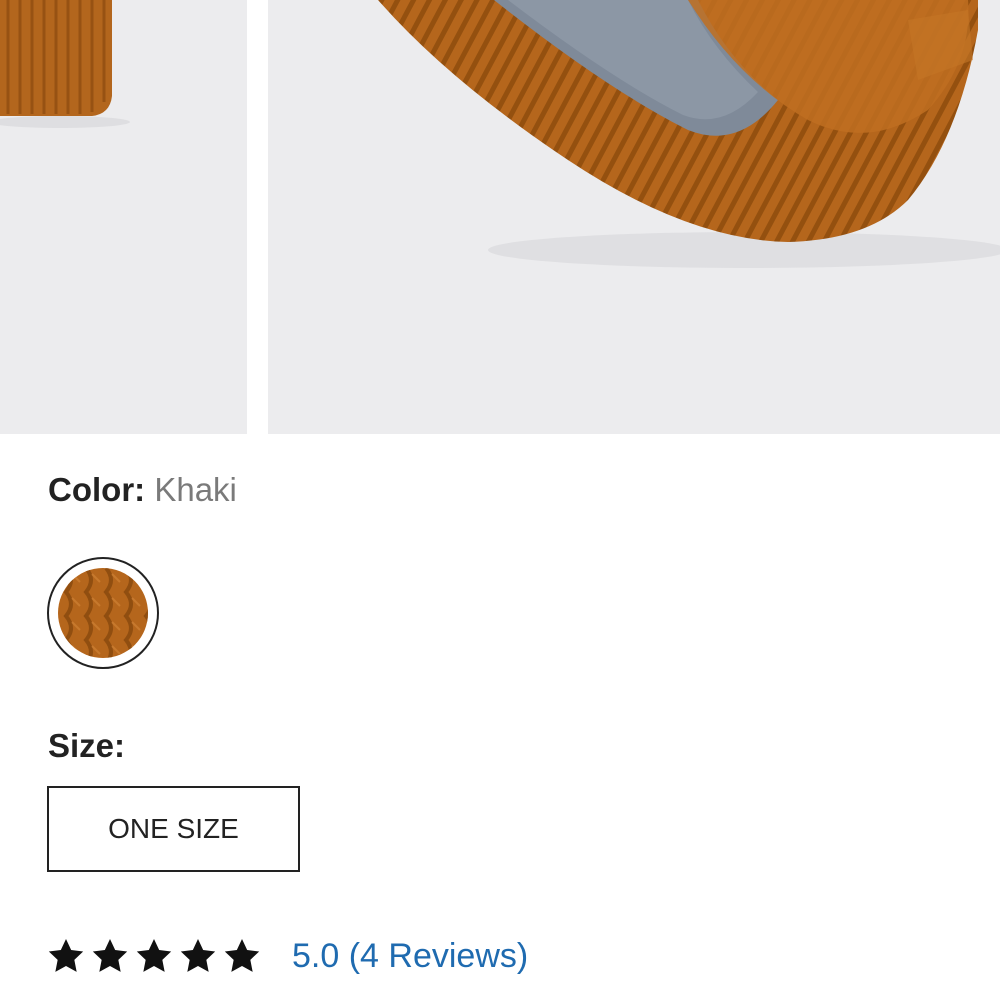  I want to click on color-swatch-khaki, so click(103, 613).